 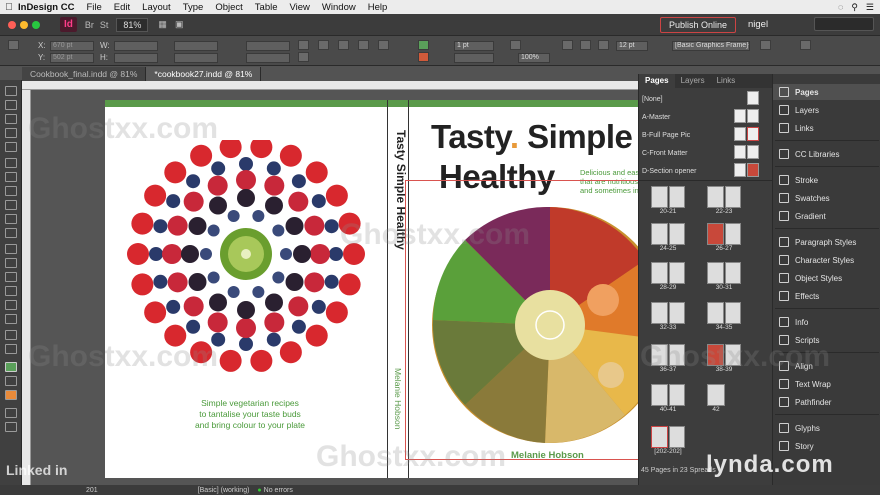 I want to click on stroke-weight-field: 1 pt, so click(x=474, y=46).